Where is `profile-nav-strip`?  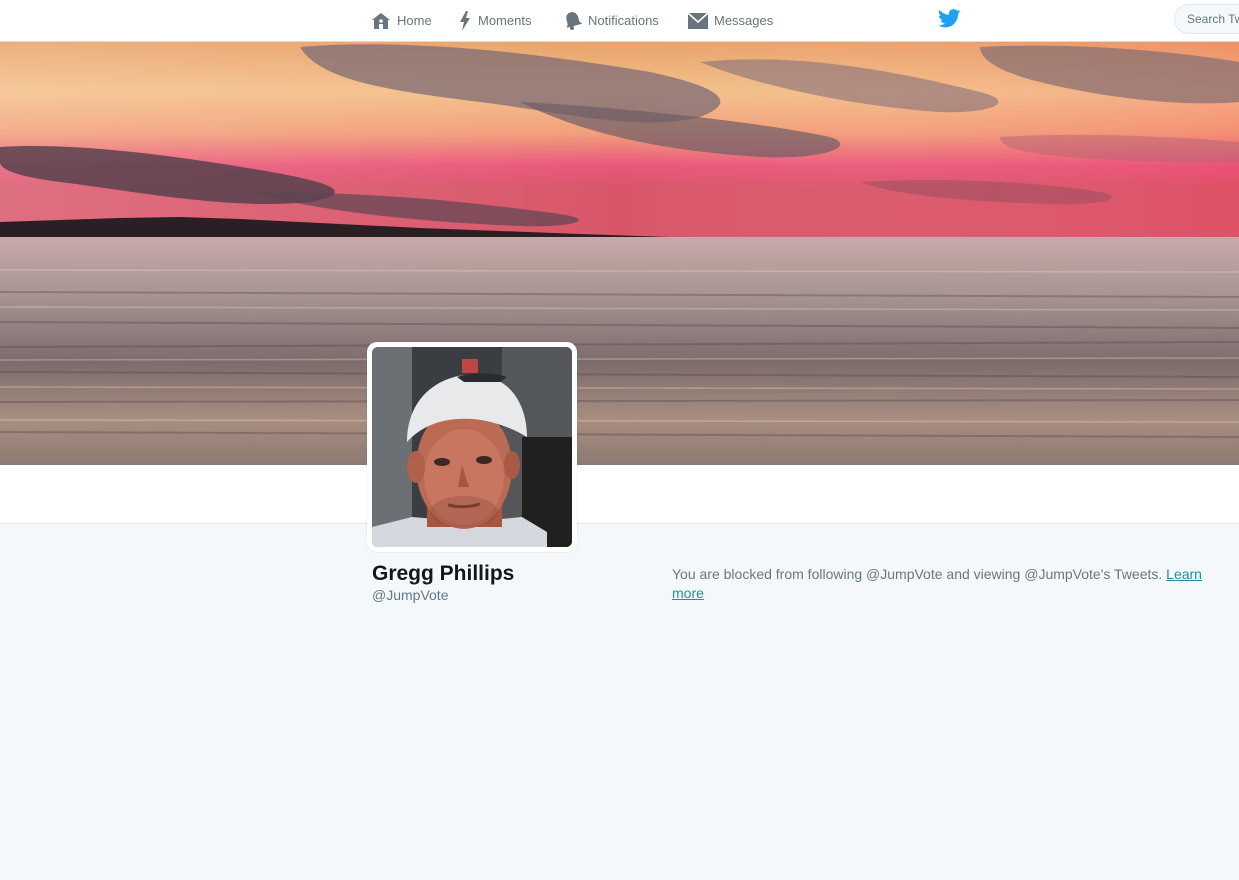 profile-nav-strip is located at coordinates (619, 494).